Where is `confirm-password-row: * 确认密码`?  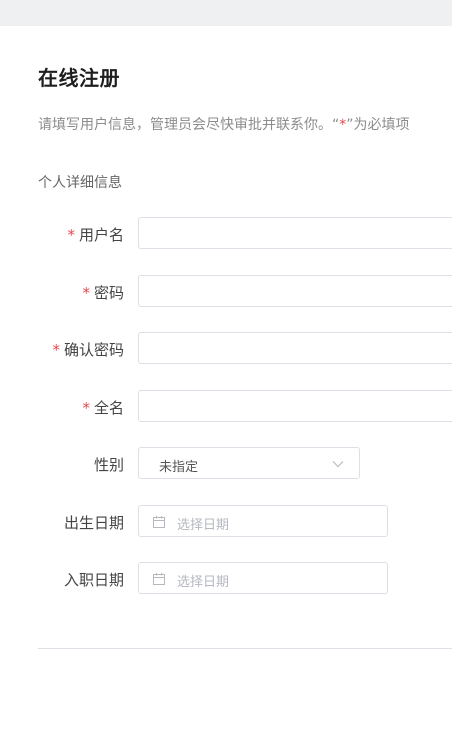 confirm-password-row: * 确认密码 is located at coordinates (226, 349).